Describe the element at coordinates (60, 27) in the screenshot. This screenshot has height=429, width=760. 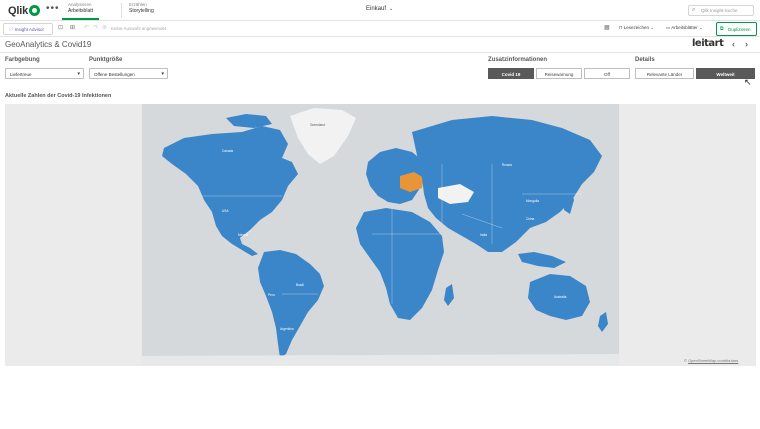
I see `selection-tool-icon: ⊡` at that location.